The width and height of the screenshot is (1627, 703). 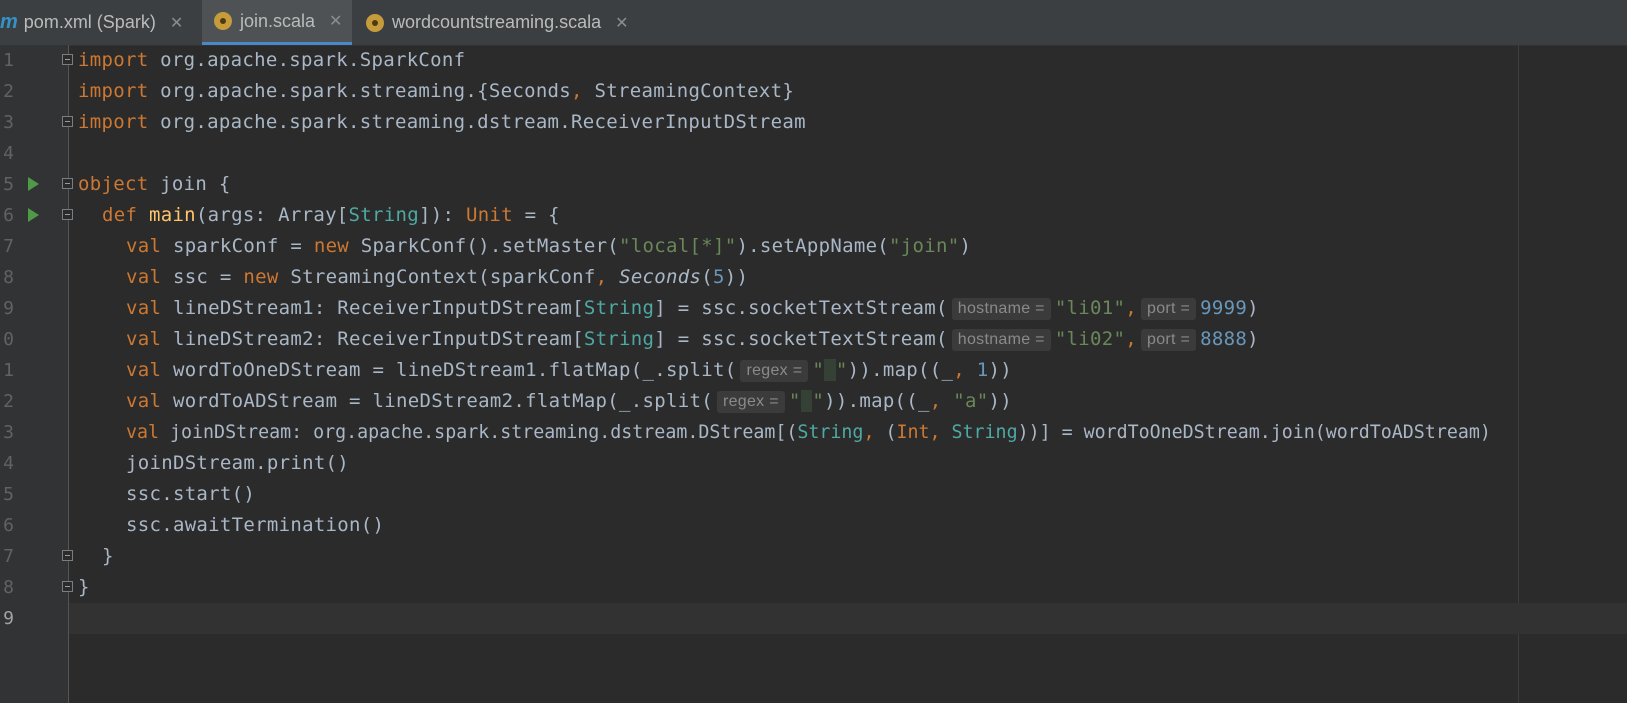 I want to click on tab-label: pom.xml (Spark), so click(x=89, y=22).